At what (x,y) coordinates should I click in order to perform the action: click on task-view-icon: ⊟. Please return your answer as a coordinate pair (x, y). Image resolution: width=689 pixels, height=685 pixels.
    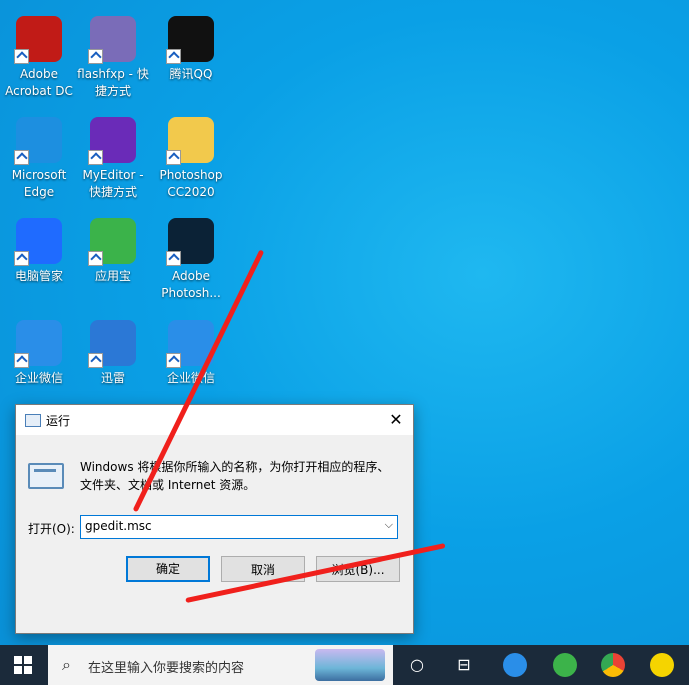
    Looking at the image, I should click on (464, 665).